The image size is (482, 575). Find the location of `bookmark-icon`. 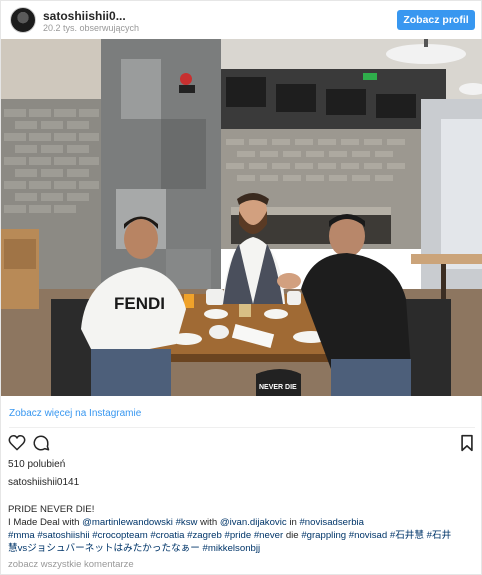

bookmark-icon is located at coordinates (467, 445).